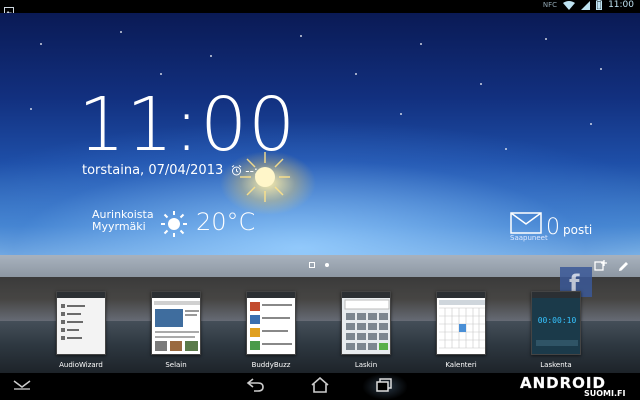  I want to click on recent-apps-icon, so click(384, 385).